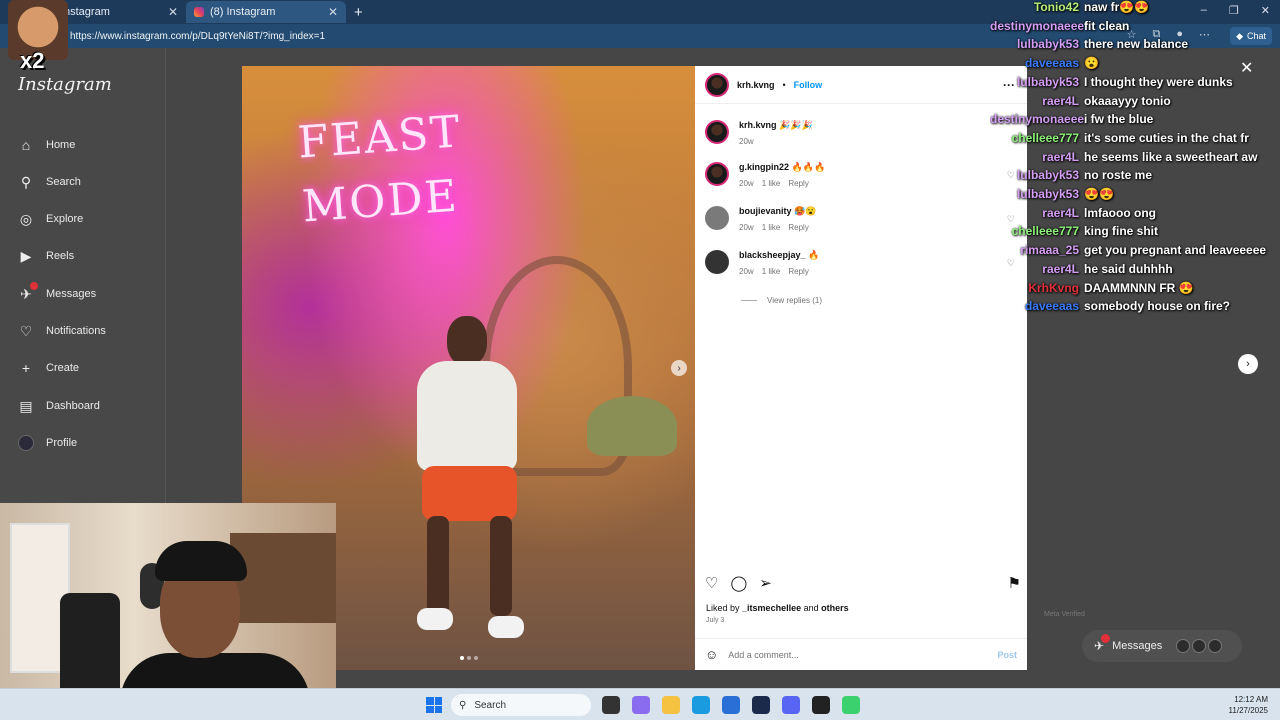 The image size is (1280, 720). Describe the element at coordinates (814, 255) in the screenshot. I see `comment-text: 🔥` at that location.